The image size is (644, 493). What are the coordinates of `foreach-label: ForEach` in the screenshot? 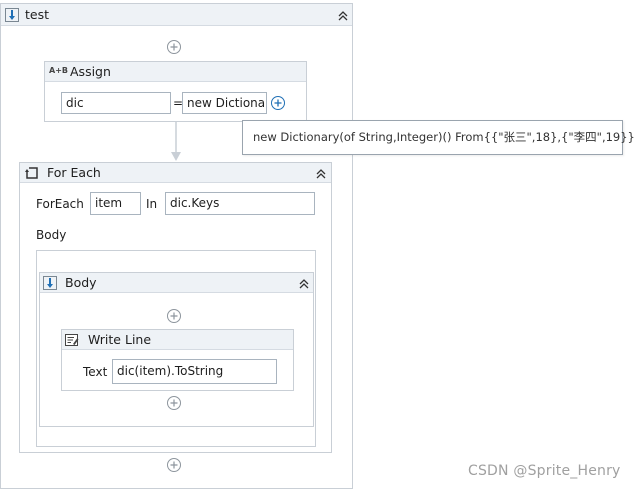 It's located at (60, 204).